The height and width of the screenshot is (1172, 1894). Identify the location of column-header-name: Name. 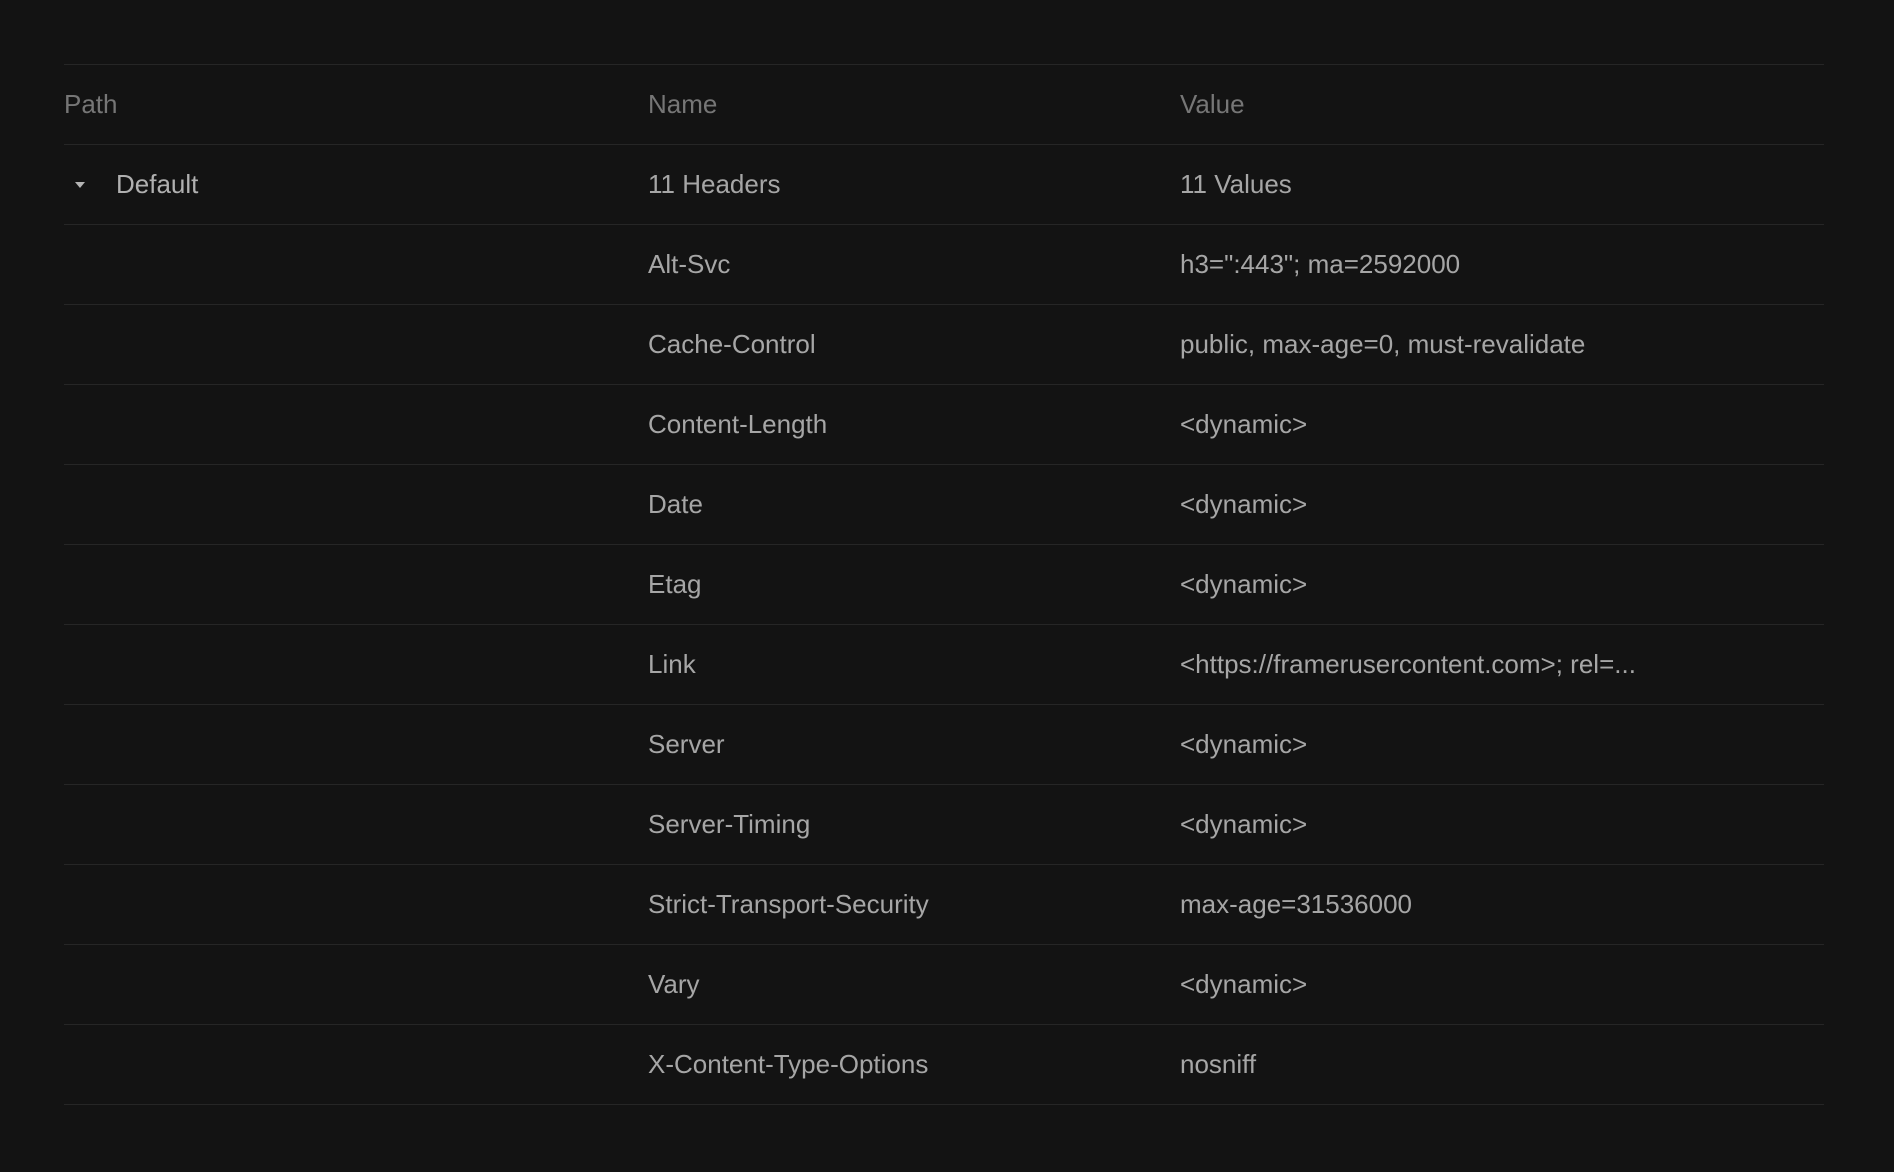
(683, 104).